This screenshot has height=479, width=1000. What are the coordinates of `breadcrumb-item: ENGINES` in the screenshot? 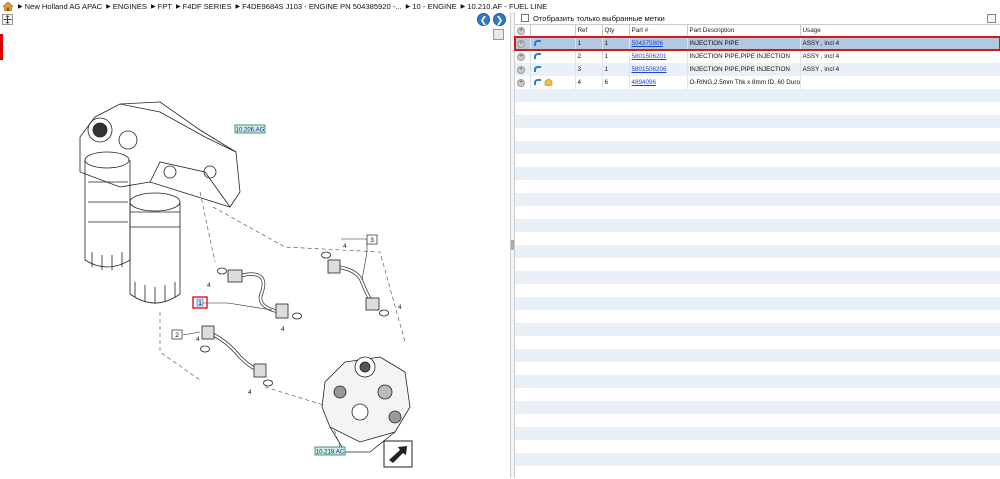 It's located at (130, 6).